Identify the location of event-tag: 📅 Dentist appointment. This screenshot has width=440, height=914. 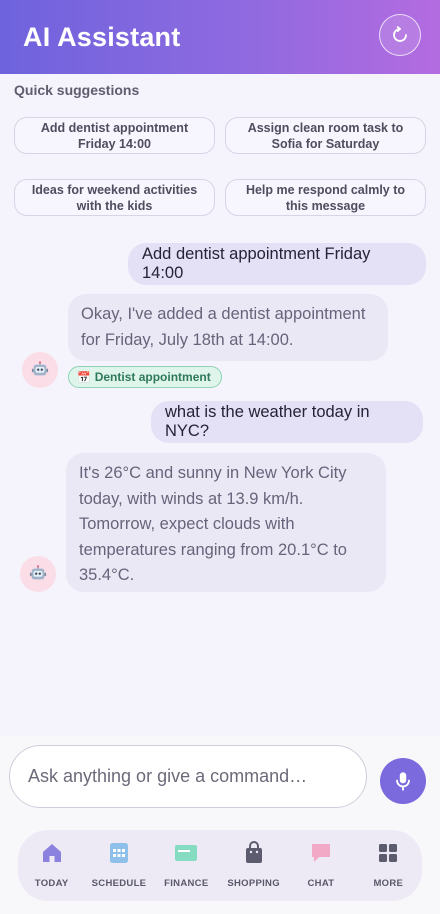
(145, 377).